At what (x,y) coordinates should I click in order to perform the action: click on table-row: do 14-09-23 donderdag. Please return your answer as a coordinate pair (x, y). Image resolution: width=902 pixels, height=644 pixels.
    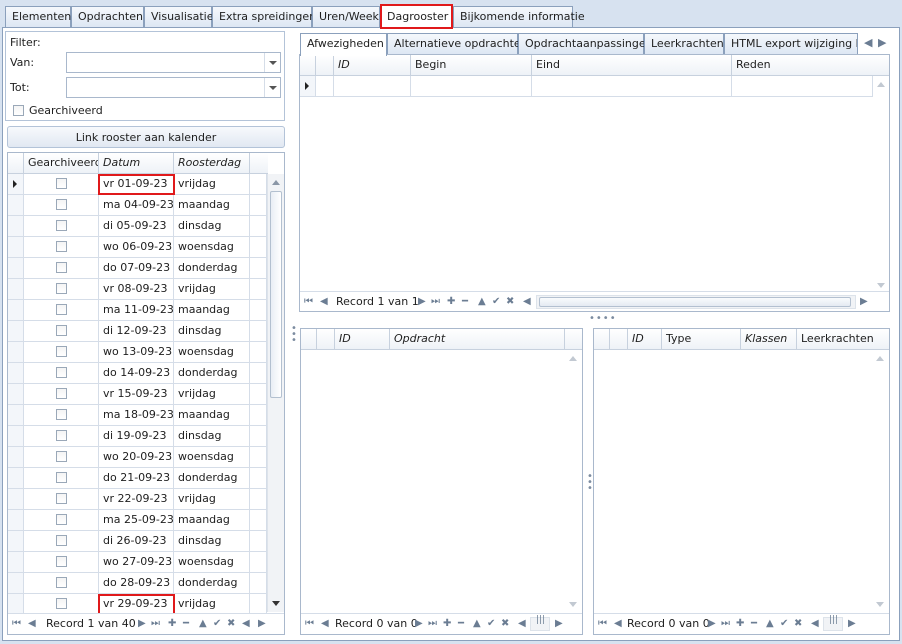
    Looking at the image, I should click on (137, 373).